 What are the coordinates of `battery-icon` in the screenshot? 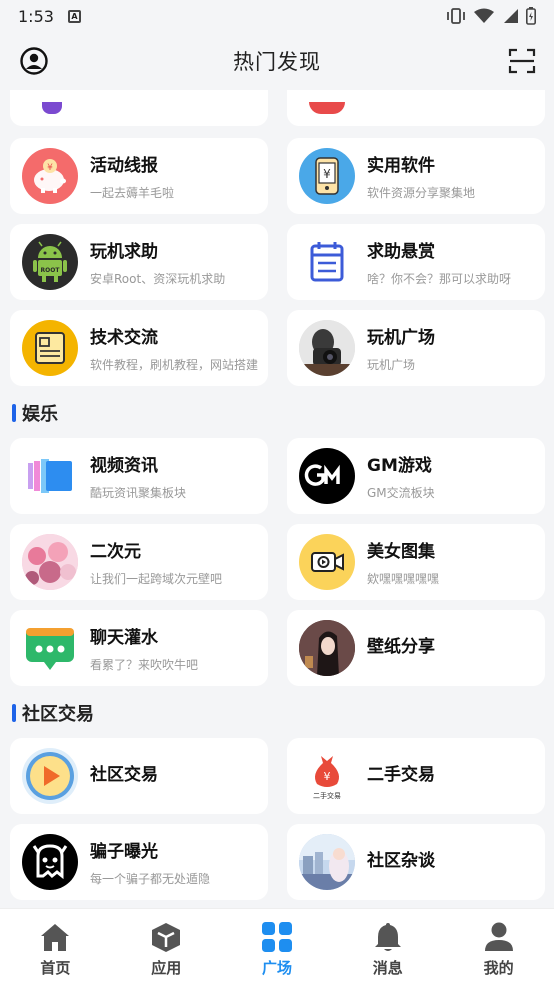 It's located at (531, 16).